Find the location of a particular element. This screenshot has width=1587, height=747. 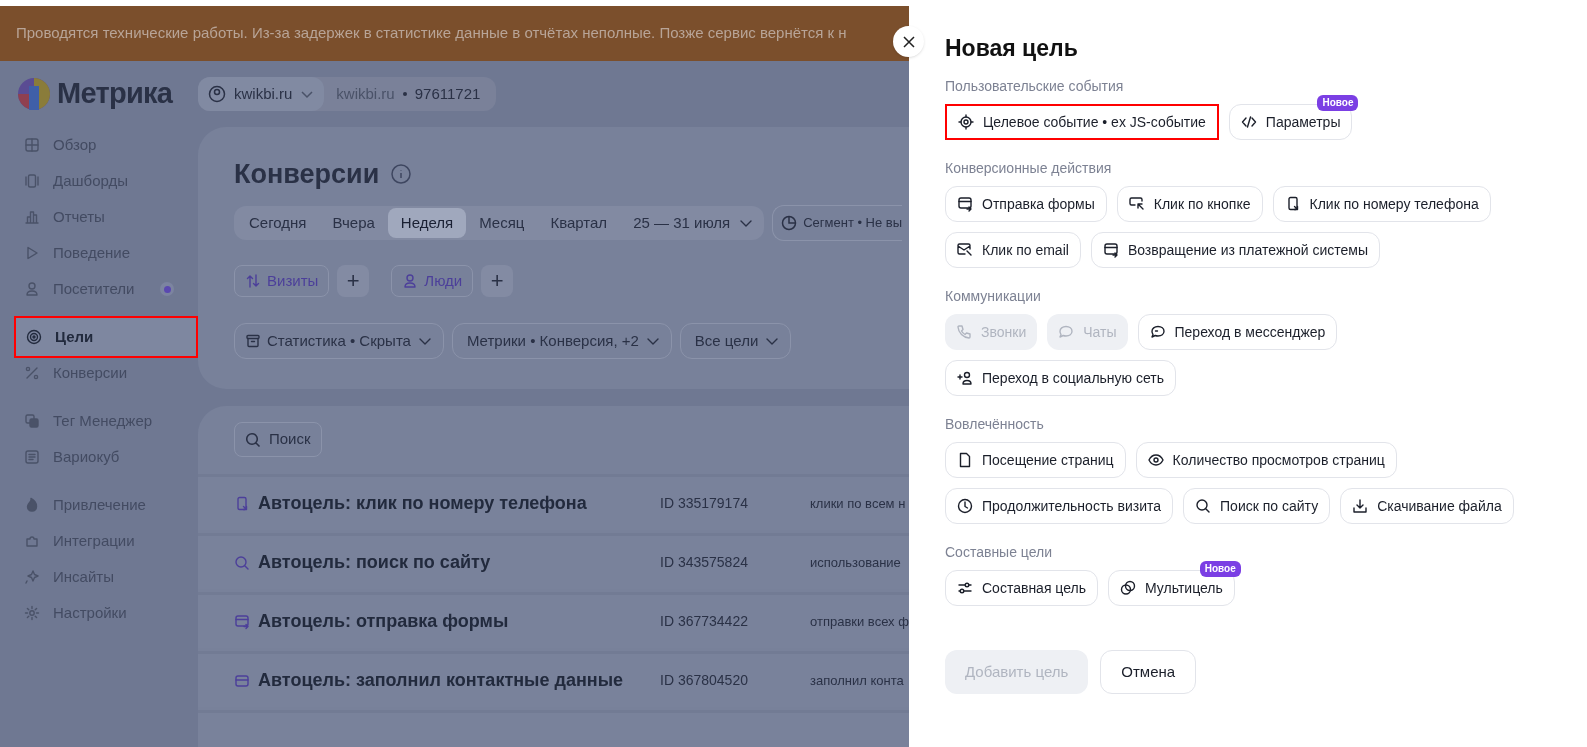

goal-type-button: Скачивание файла is located at coordinates (1427, 506).